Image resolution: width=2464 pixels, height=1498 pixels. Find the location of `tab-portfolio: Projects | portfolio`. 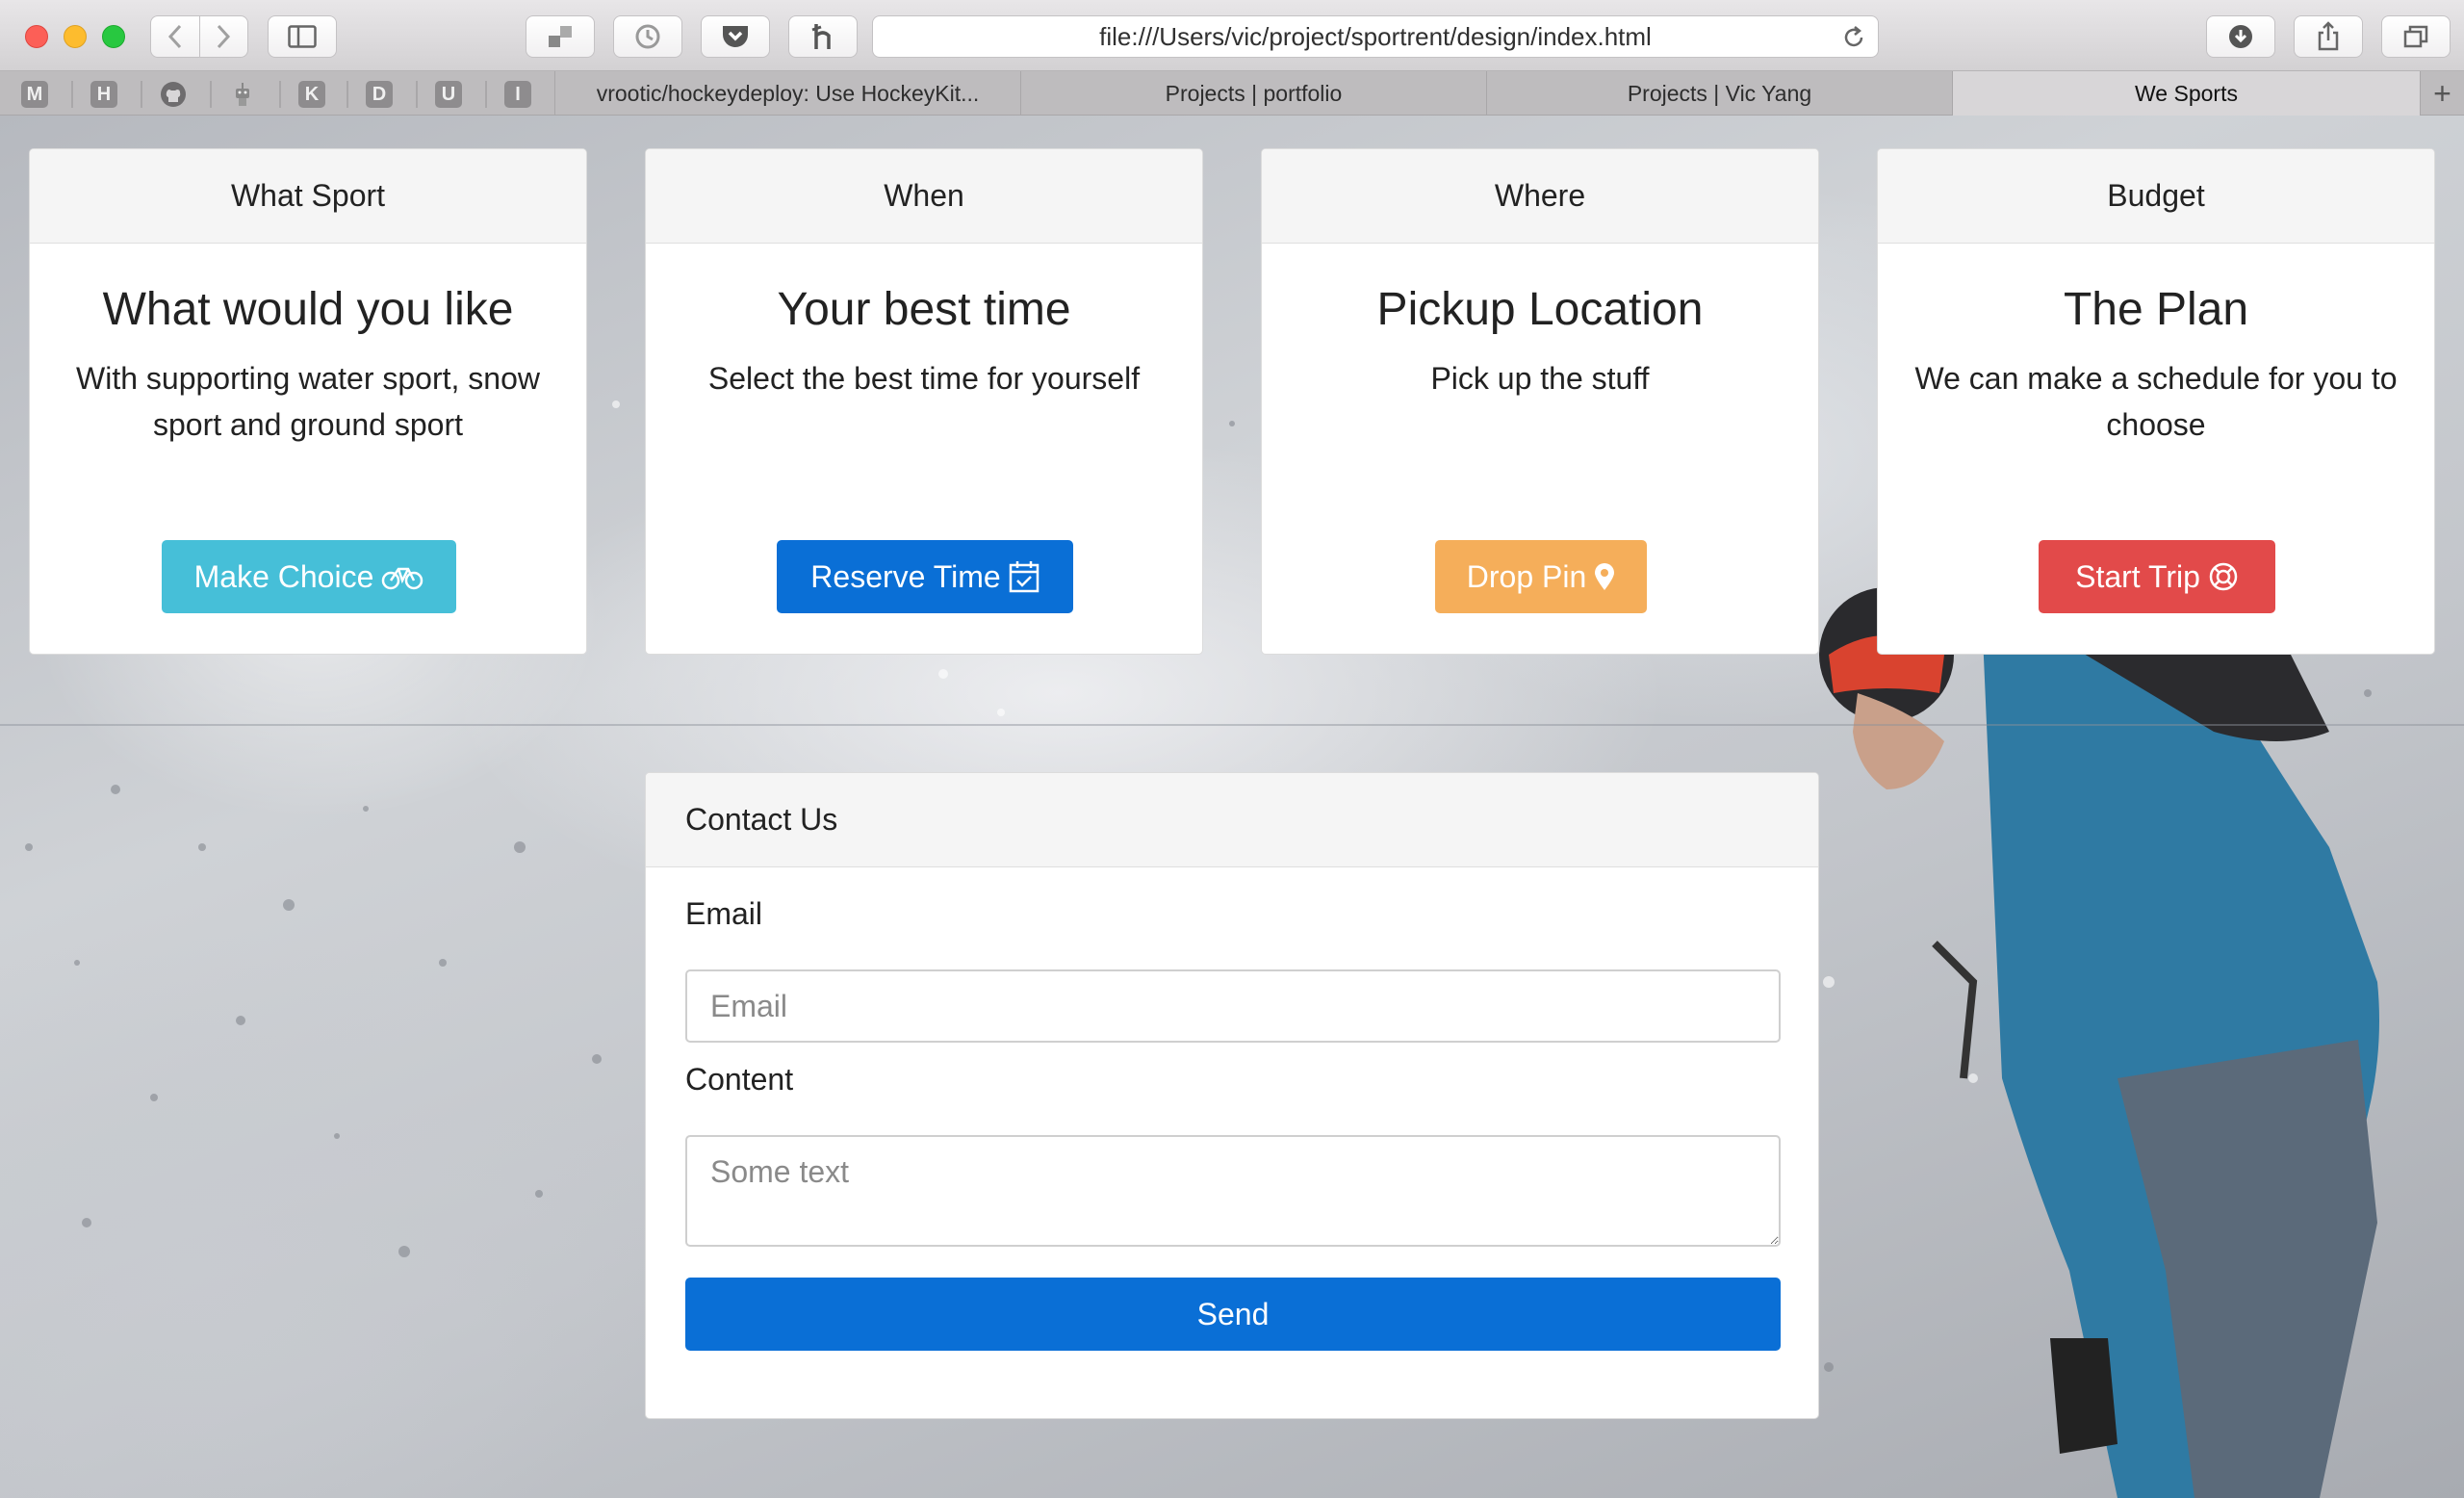

tab-portfolio: Projects | portfolio is located at coordinates (1253, 94).